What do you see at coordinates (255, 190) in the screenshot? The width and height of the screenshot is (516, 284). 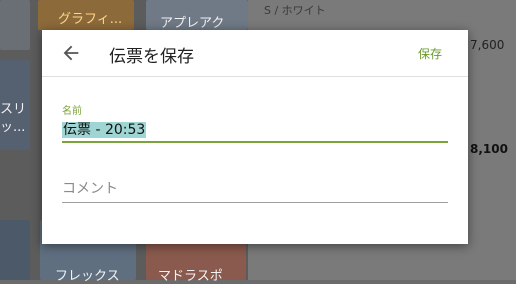 I see `comment-field: コメント` at bounding box center [255, 190].